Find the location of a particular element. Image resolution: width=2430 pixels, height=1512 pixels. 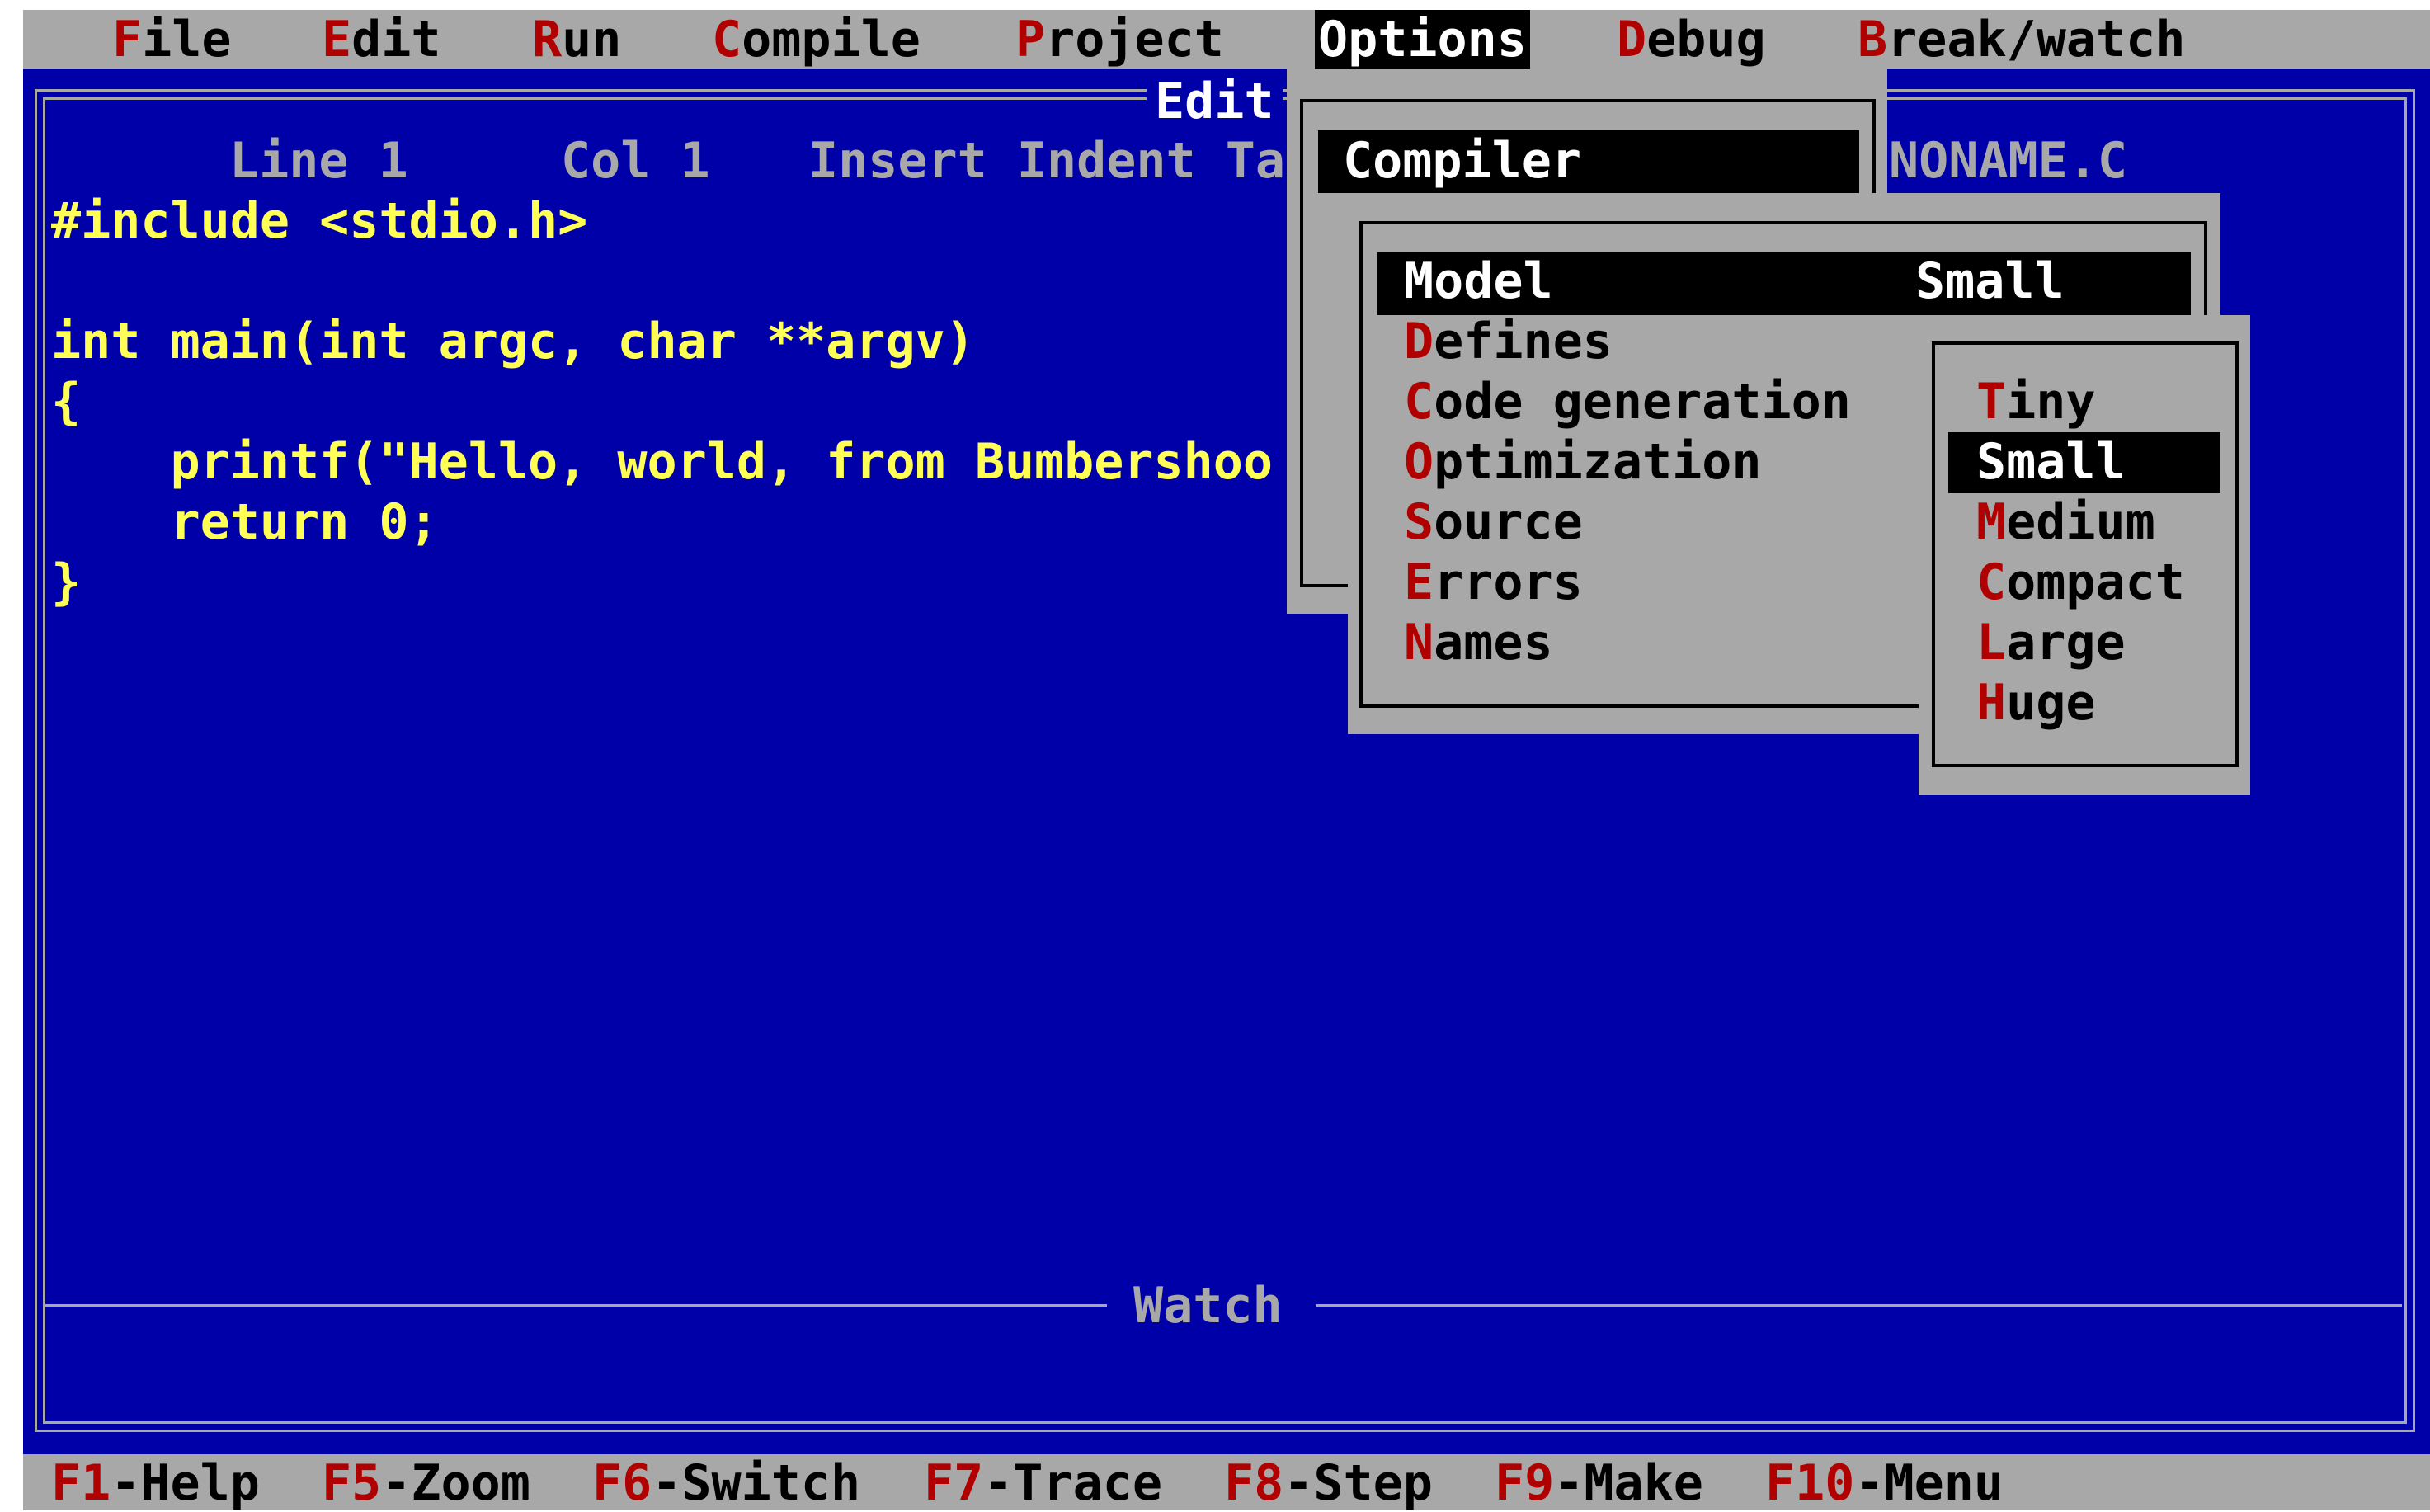

fkey-menu: F10-Menu is located at coordinates (1884, 1483).